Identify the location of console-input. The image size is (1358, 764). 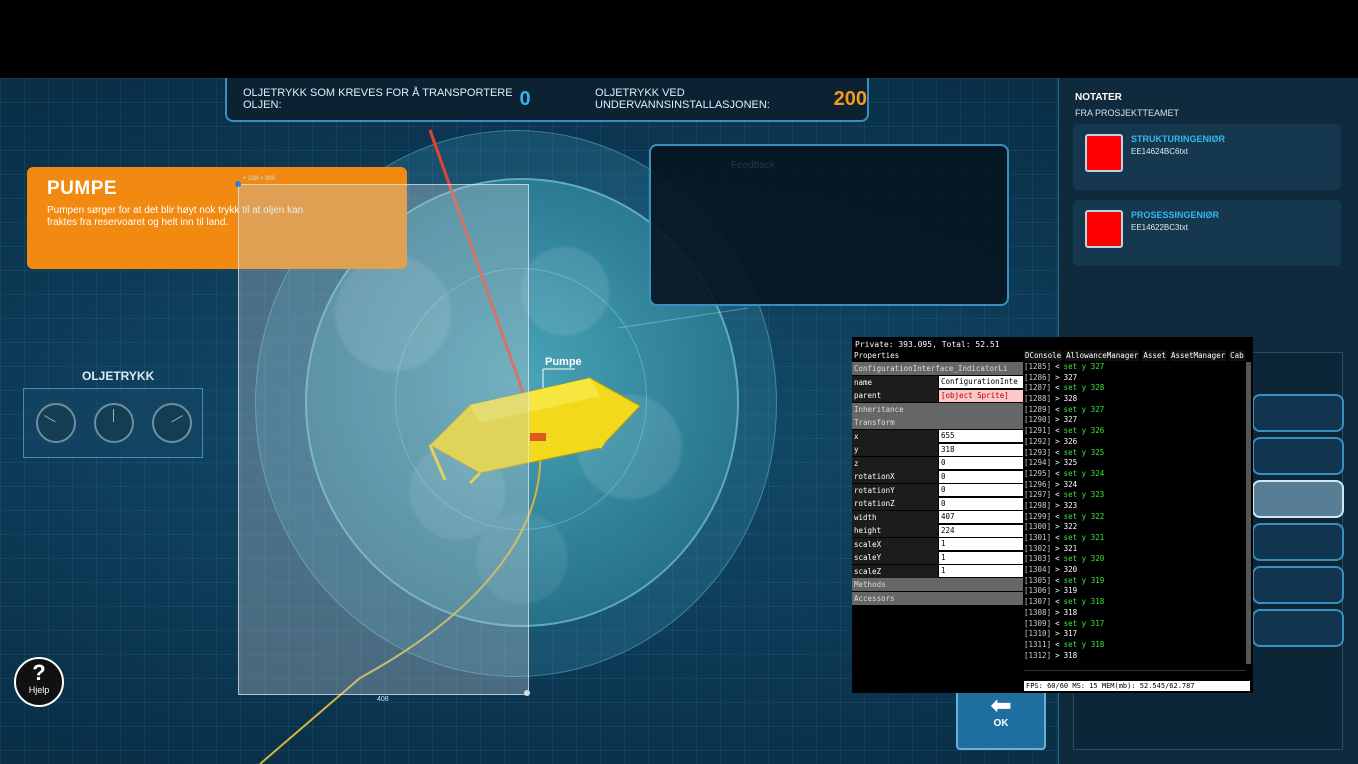
(1135, 674).